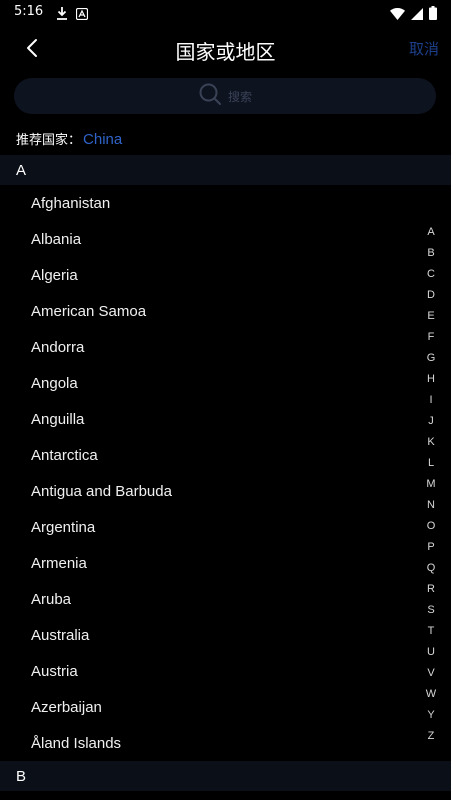  Describe the element at coordinates (56, 239) in the screenshot. I see `country-name: Albania` at that location.